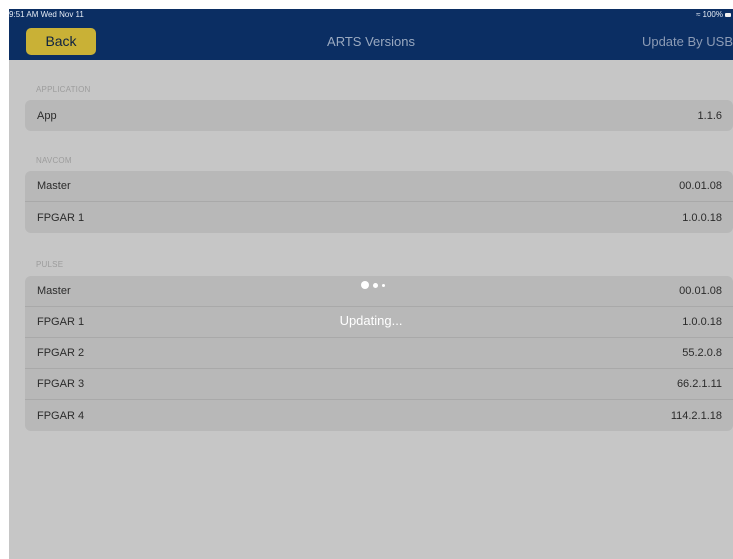  I want to click on row-value: 1.1.6, so click(709, 115).